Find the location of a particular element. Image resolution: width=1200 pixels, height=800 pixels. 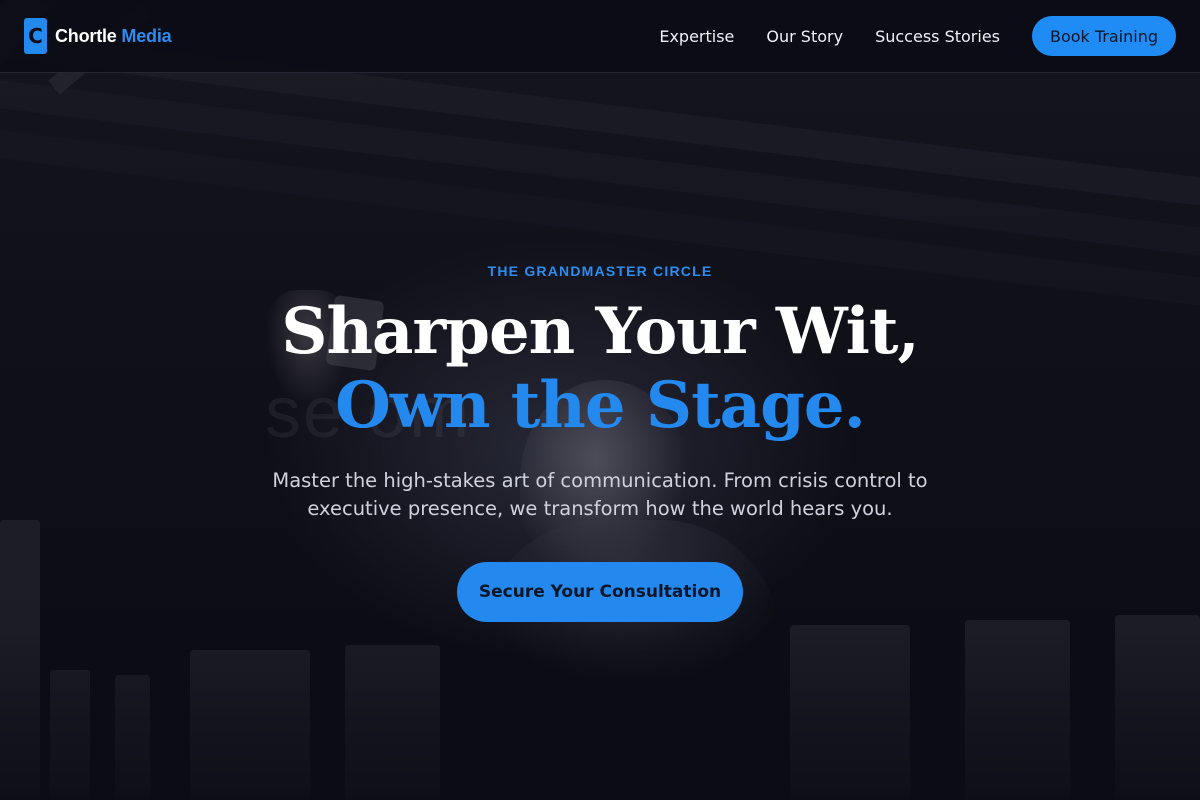

book-training-button: Book Training is located at coordinates (1104, 36).